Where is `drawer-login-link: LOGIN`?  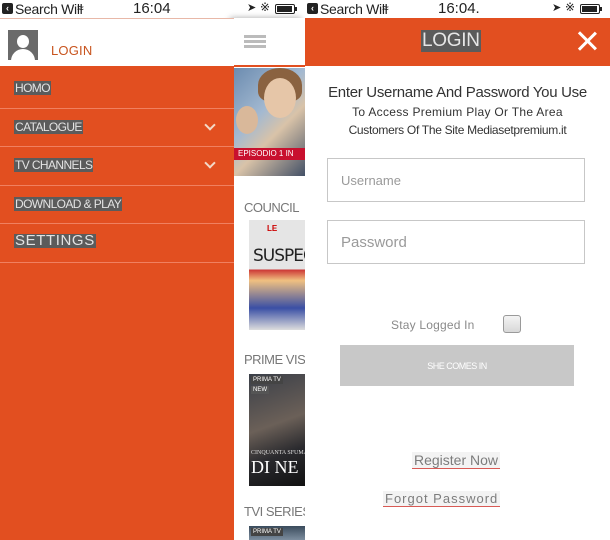
drawer-login-link: LOGIN is located at coordinates (71, 50).